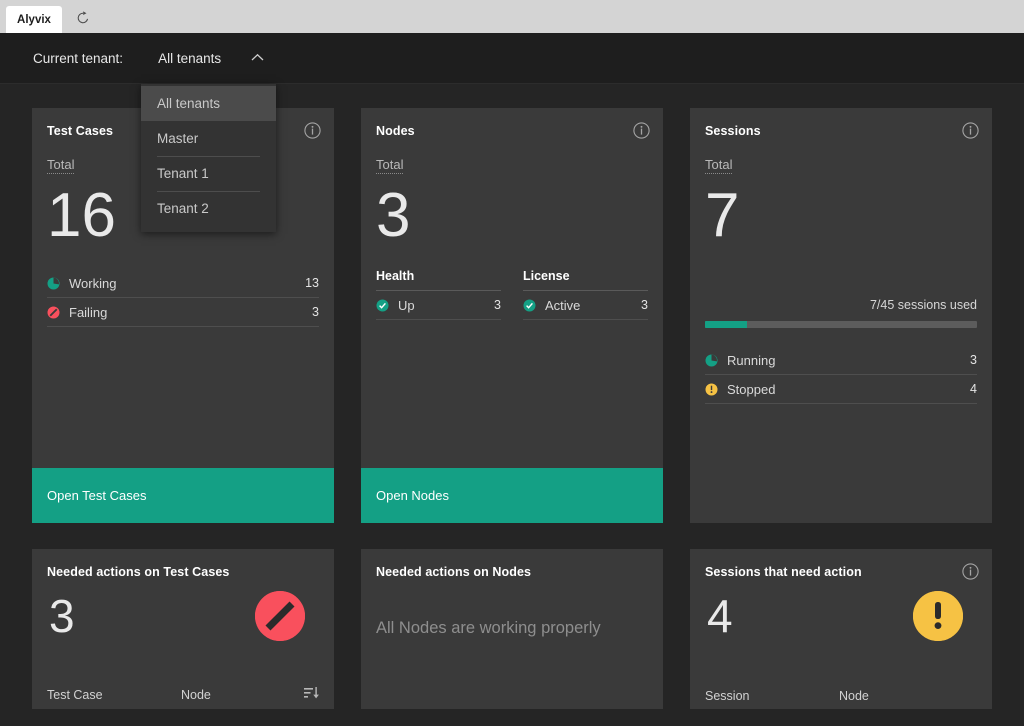 Image resolution: width=1024 pixels, height=726 pixels. Describe the element at coordinates (841, 360) in the screenshot. I see `stat-row-running: Running 3` at that location.